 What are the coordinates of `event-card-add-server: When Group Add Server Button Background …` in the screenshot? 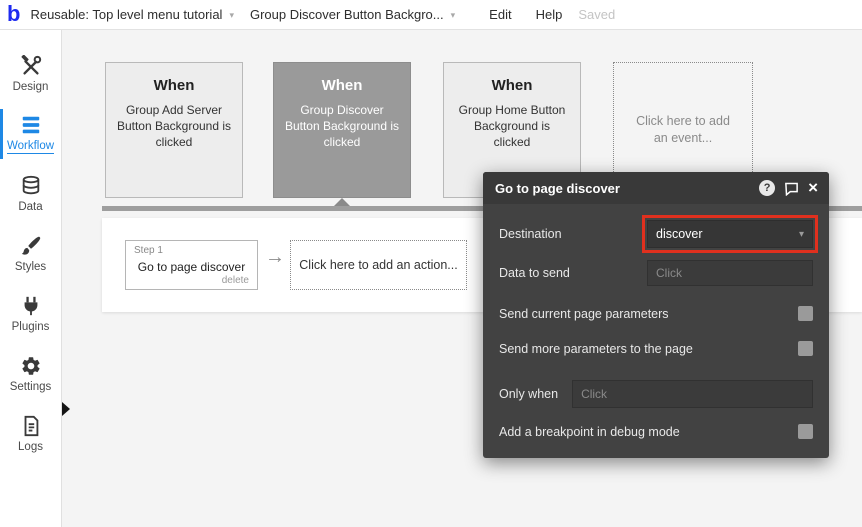 It's located at (174, 130).